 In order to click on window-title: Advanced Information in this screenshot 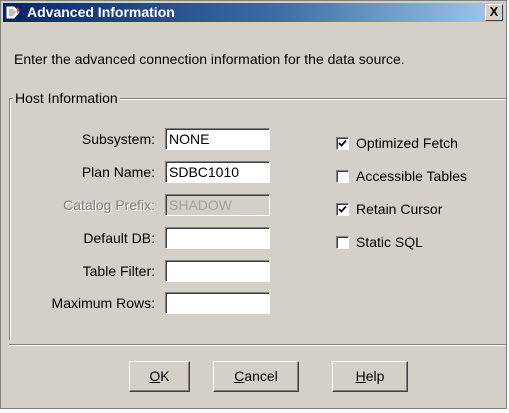, I will do `click(101, 12)`.